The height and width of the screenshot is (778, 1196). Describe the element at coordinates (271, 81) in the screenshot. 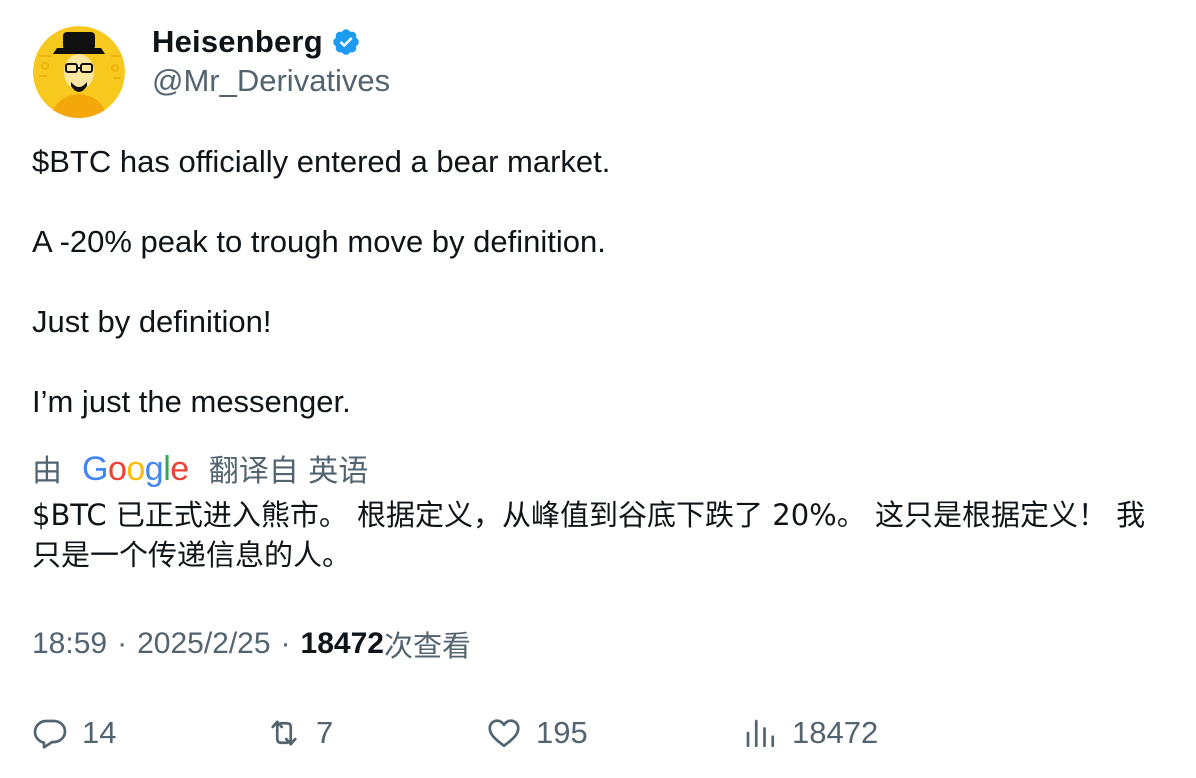

I see `author-handle: @Mr_Derivatives` at that location.